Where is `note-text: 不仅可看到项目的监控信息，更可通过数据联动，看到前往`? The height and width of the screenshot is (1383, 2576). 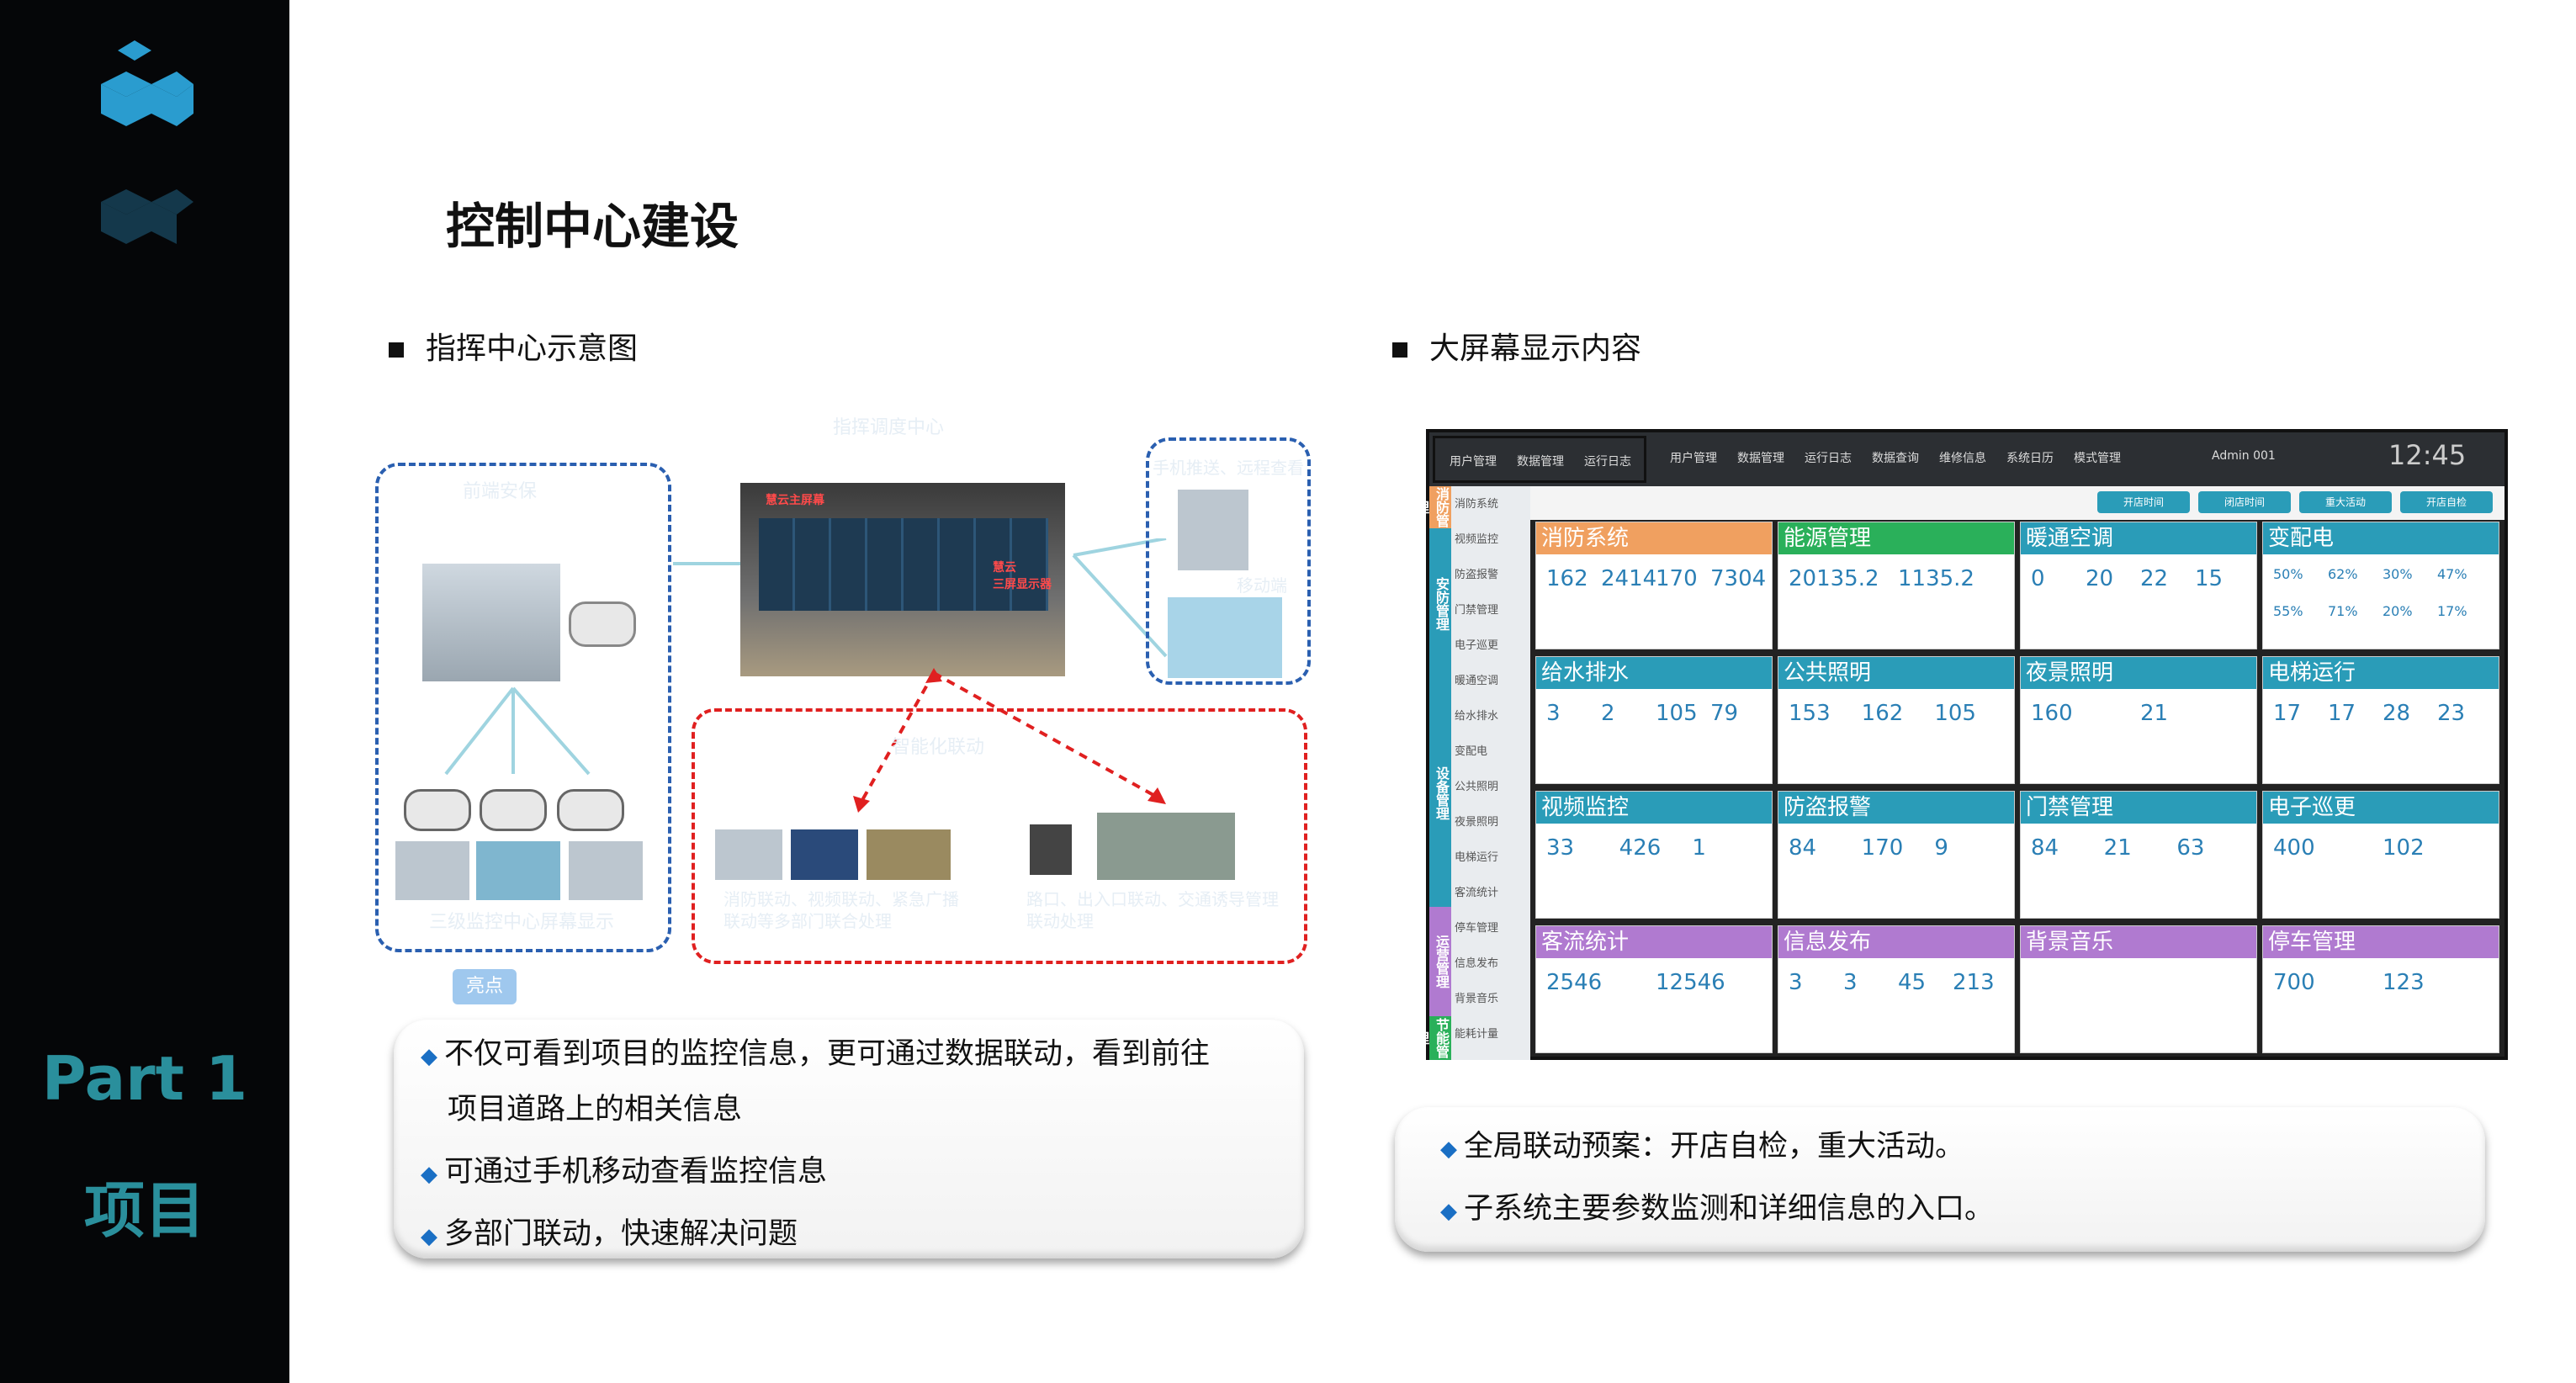 note-text: 不仅可看到项目的监控信息，更可通过数据联动，看到前往 is located at coordinates (828, 1054).